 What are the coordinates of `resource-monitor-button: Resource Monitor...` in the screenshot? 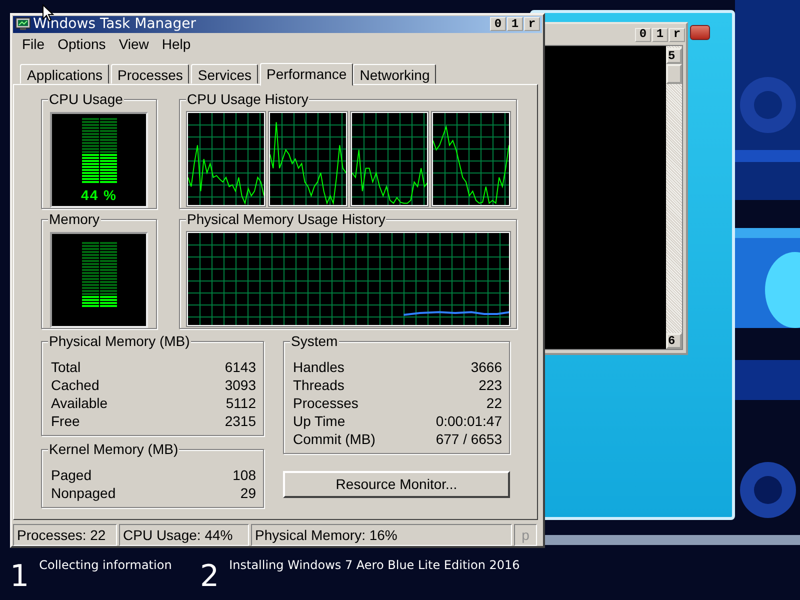 It's located at (396, 484).